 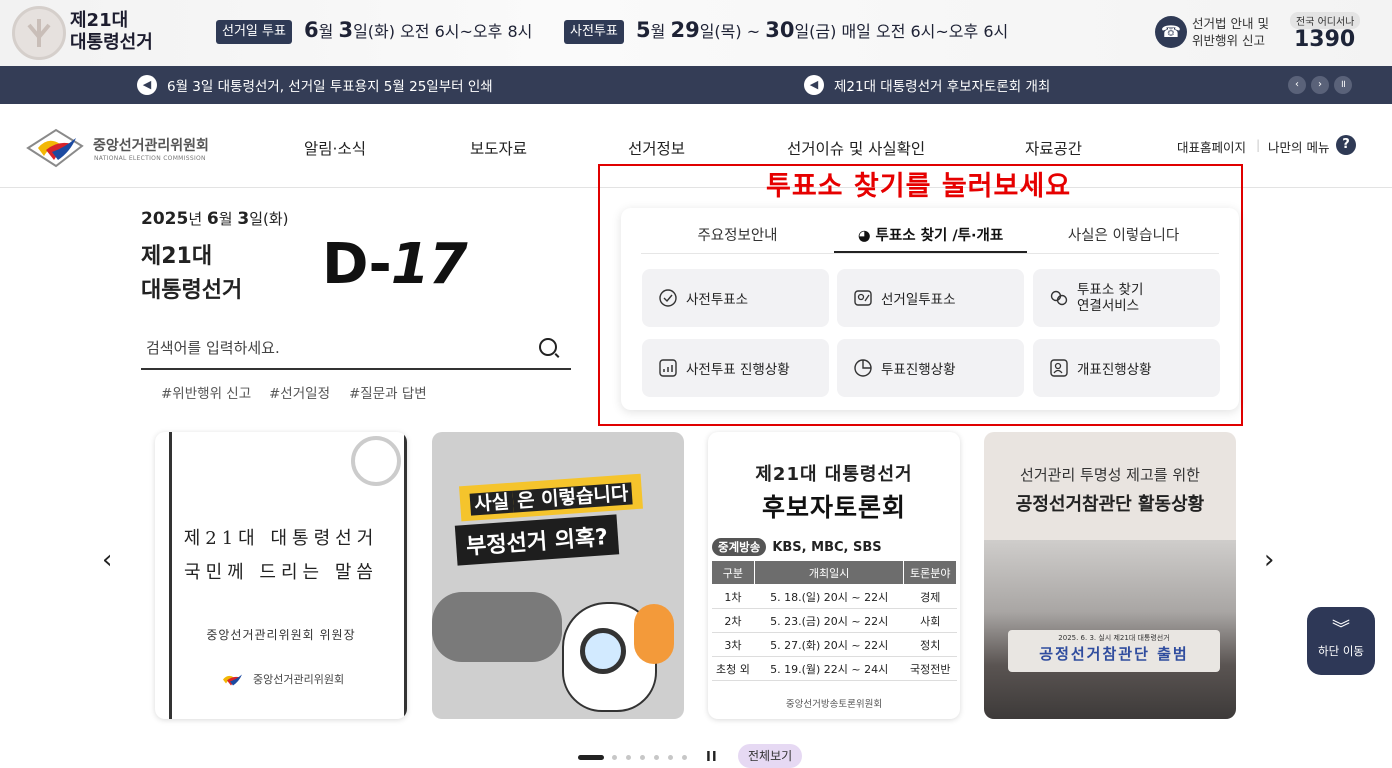 I want to click on link-icon, so click(x=1059, y=298).